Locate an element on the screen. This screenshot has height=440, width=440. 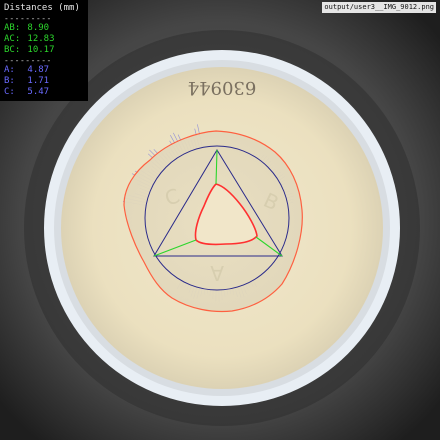
edge-row-ab: AB: 8.90 is located at coordinates (44, 28).